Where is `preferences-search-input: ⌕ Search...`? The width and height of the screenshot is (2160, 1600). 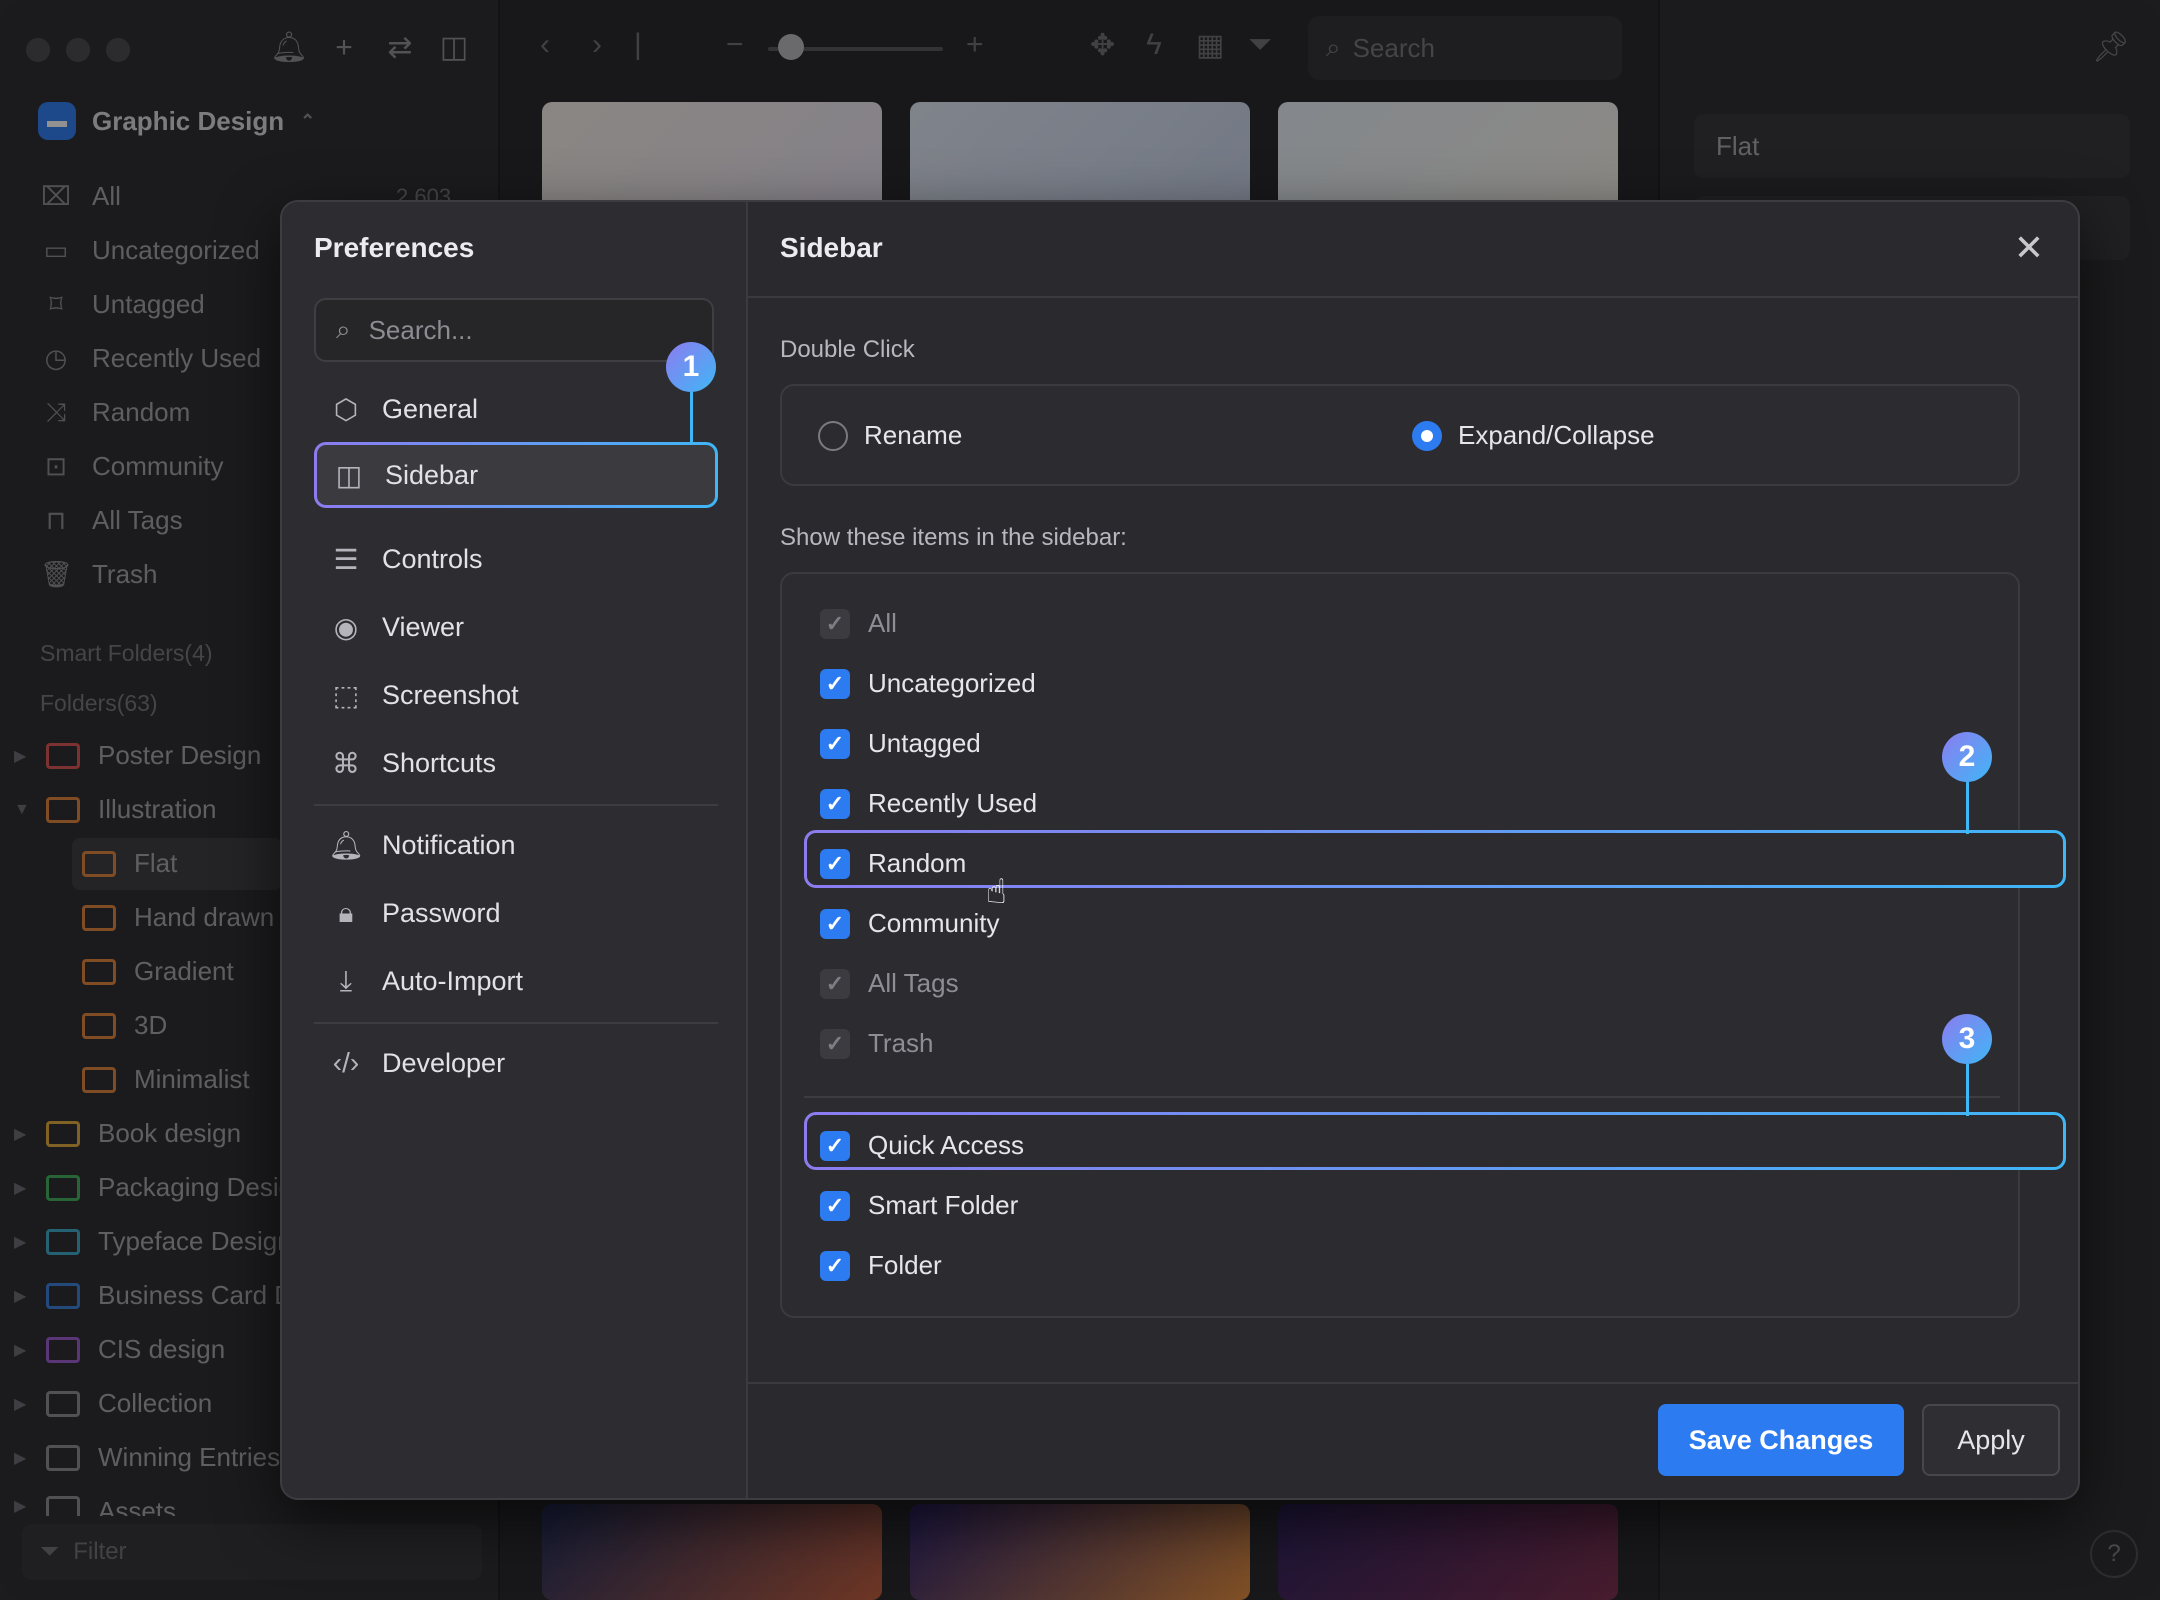
preferences-search-input: ⌕ Search... is located at coordinates (514, 330).